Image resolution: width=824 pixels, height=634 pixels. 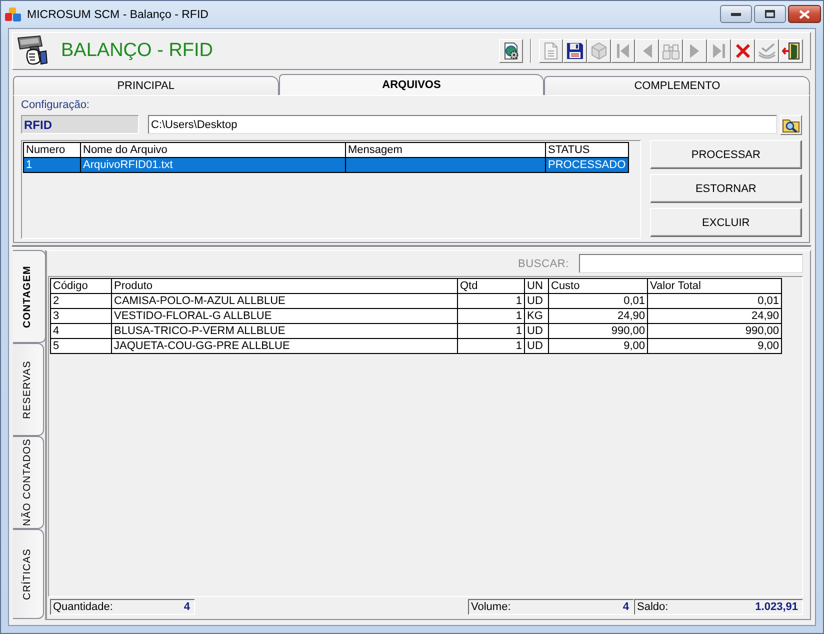 I want to click on cubes-icon, so click(x=13, y=14).